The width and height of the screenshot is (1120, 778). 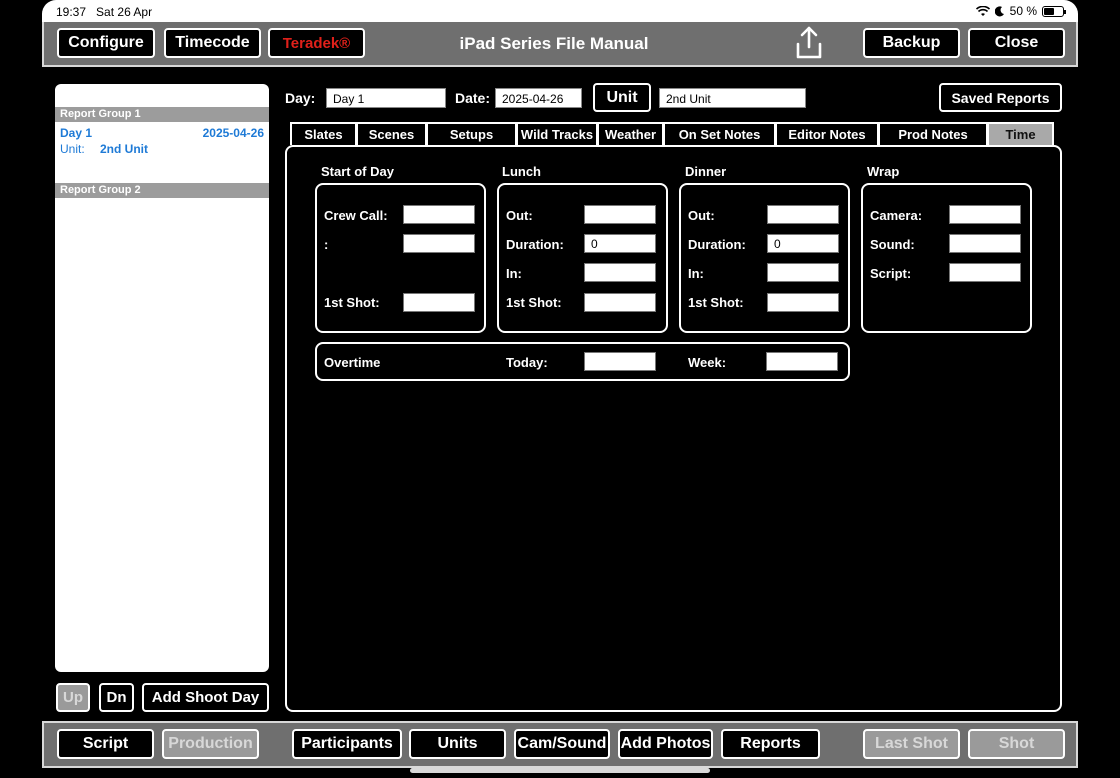 What do you see at coordinates (73, 697) in the screenshot?
I see `move-up-button: Up` at bounding box center [73, 697].